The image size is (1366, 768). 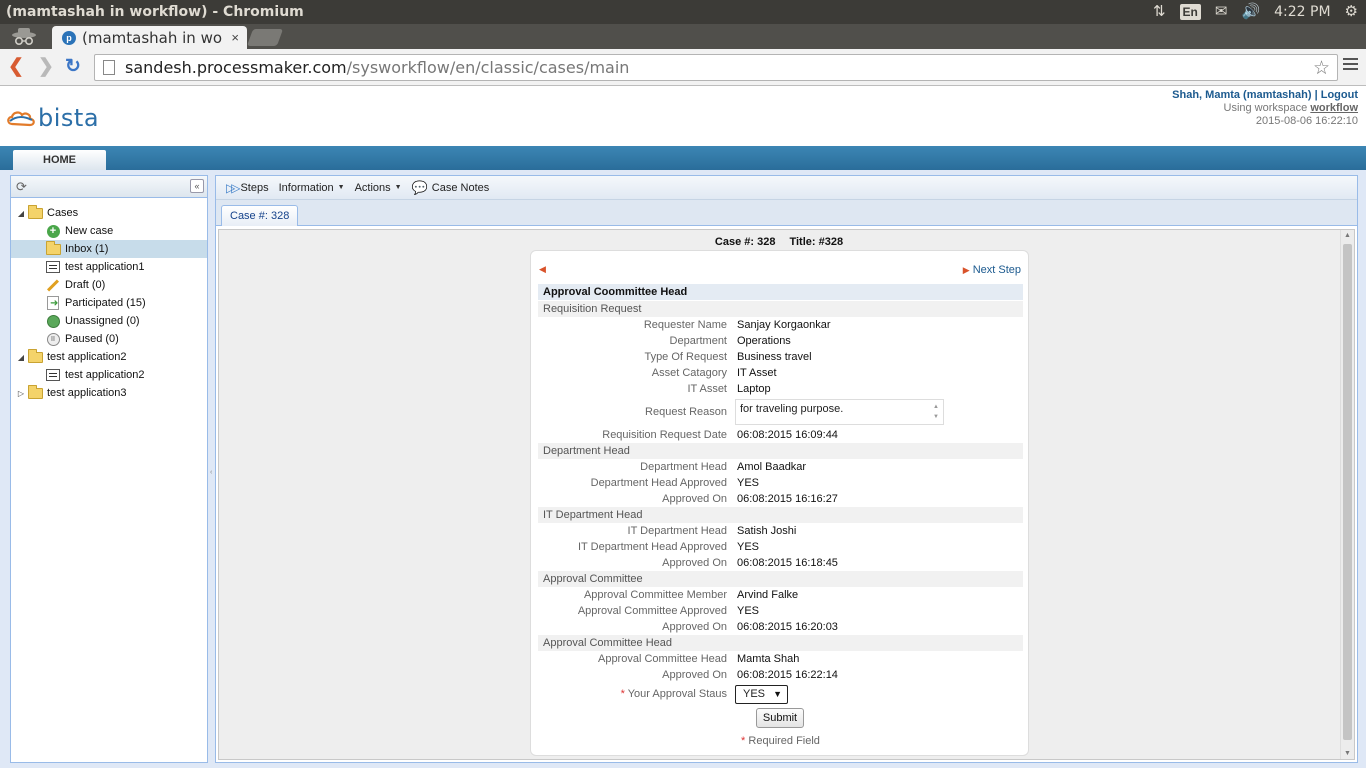 What do you see at coordinates (777, 694) in the screenshot?
I see `select-caret-icon: ▼` at bounding box center [777, 694].